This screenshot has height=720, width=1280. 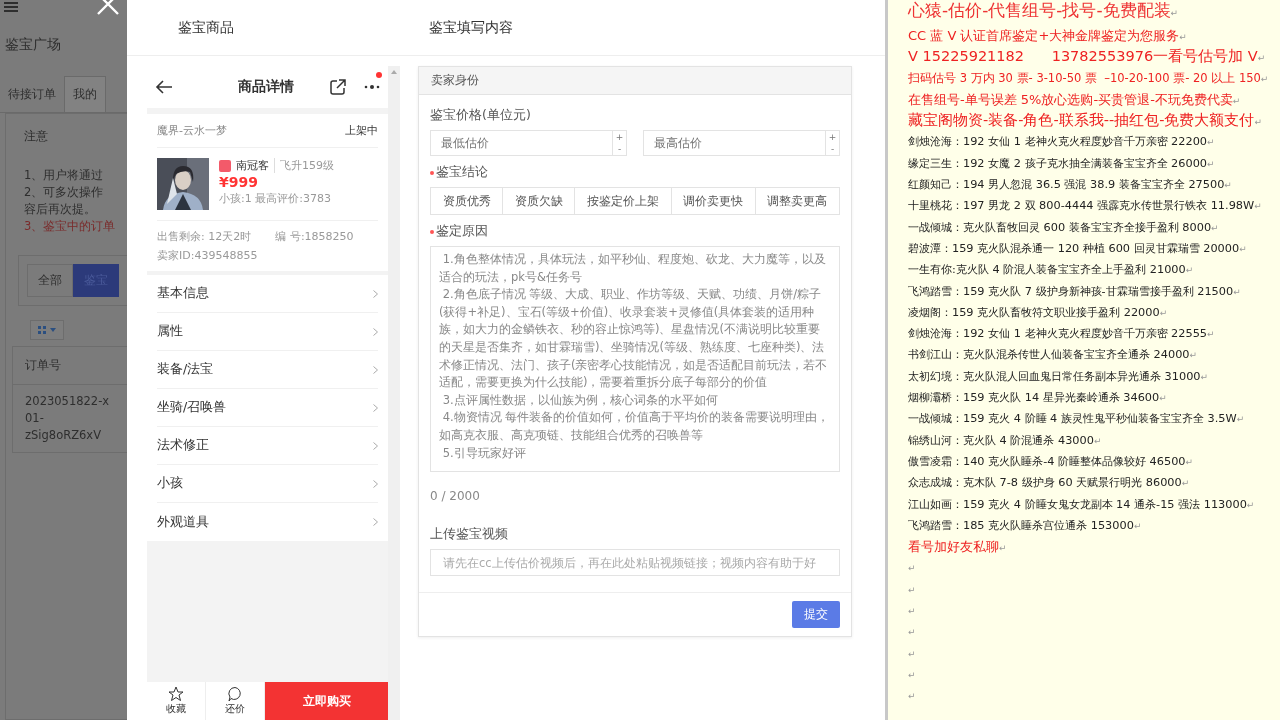 What do you see at coordinates (33, 45) in the screenshot?
I see `page-title: 鉴宝广场` at bounding box center [33, 45].